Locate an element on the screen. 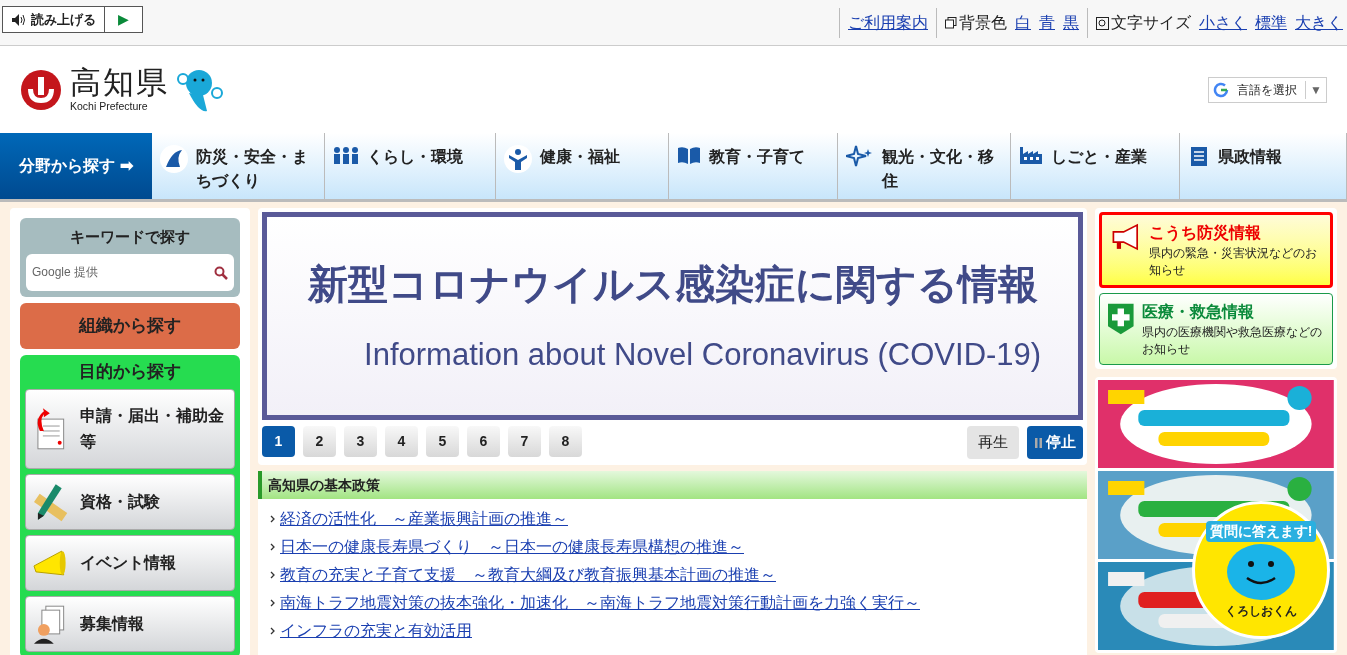 This screenshot has height=655, width=1347. policy-title: 高知県の基本政策 is located at coordinates (324, 485).